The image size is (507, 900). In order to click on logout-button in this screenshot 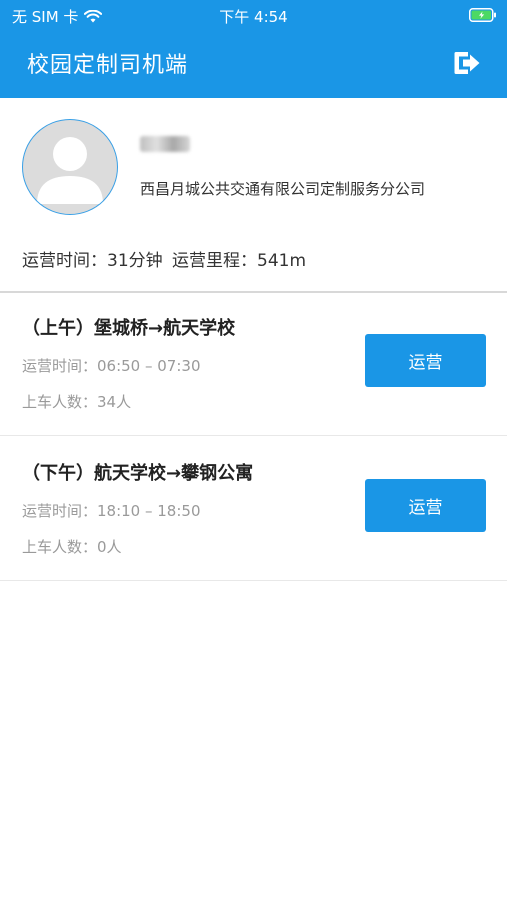, I will do `click(467, 65)`.